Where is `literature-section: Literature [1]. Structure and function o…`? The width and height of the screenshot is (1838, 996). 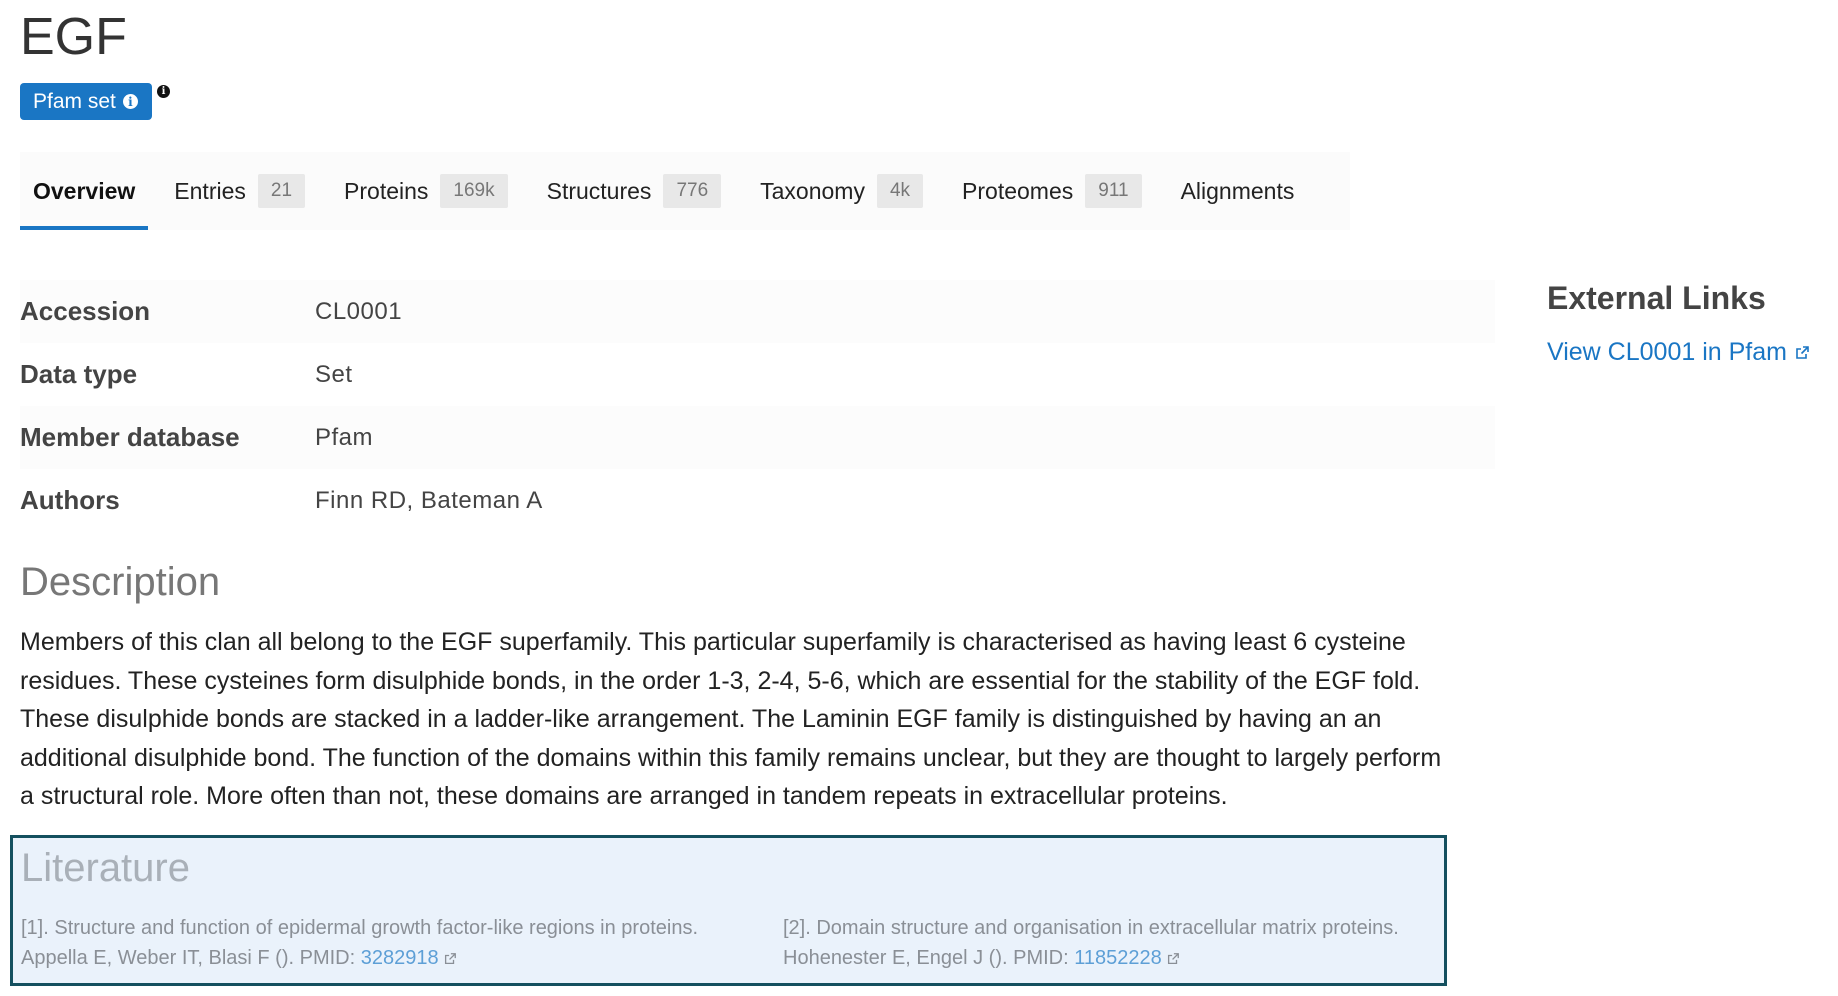 literature-section: Literature [1]. Structure and function o… is located at coordinates (728, 910).